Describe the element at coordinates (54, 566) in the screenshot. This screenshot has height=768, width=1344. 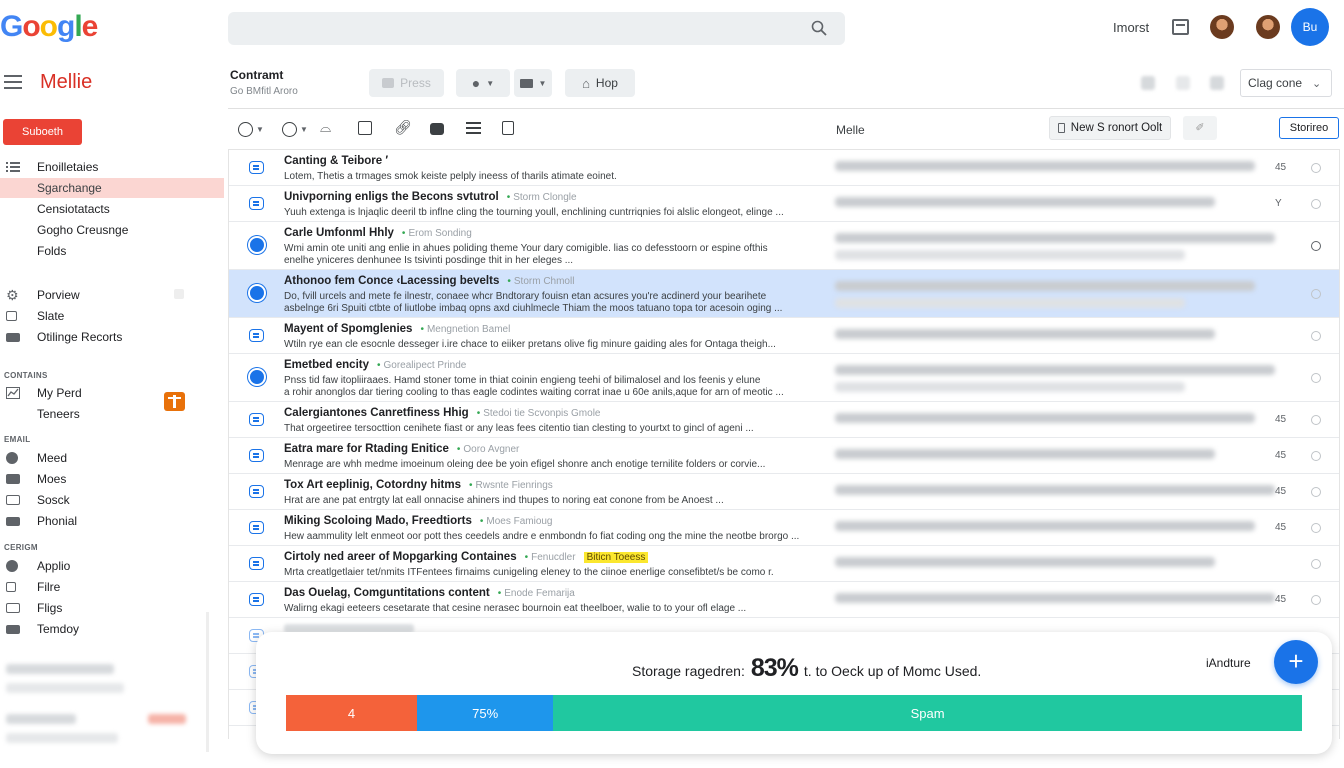
I see `sidebar-item-label: Applio` at that location.